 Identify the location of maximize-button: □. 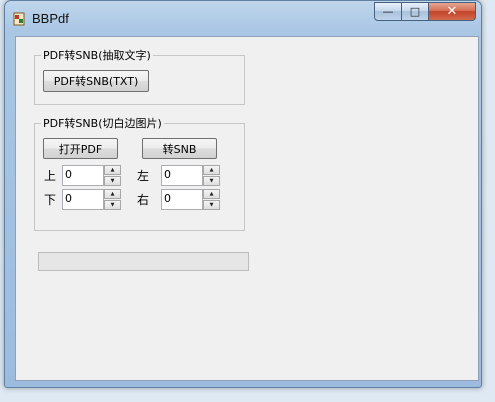
(415, 11).